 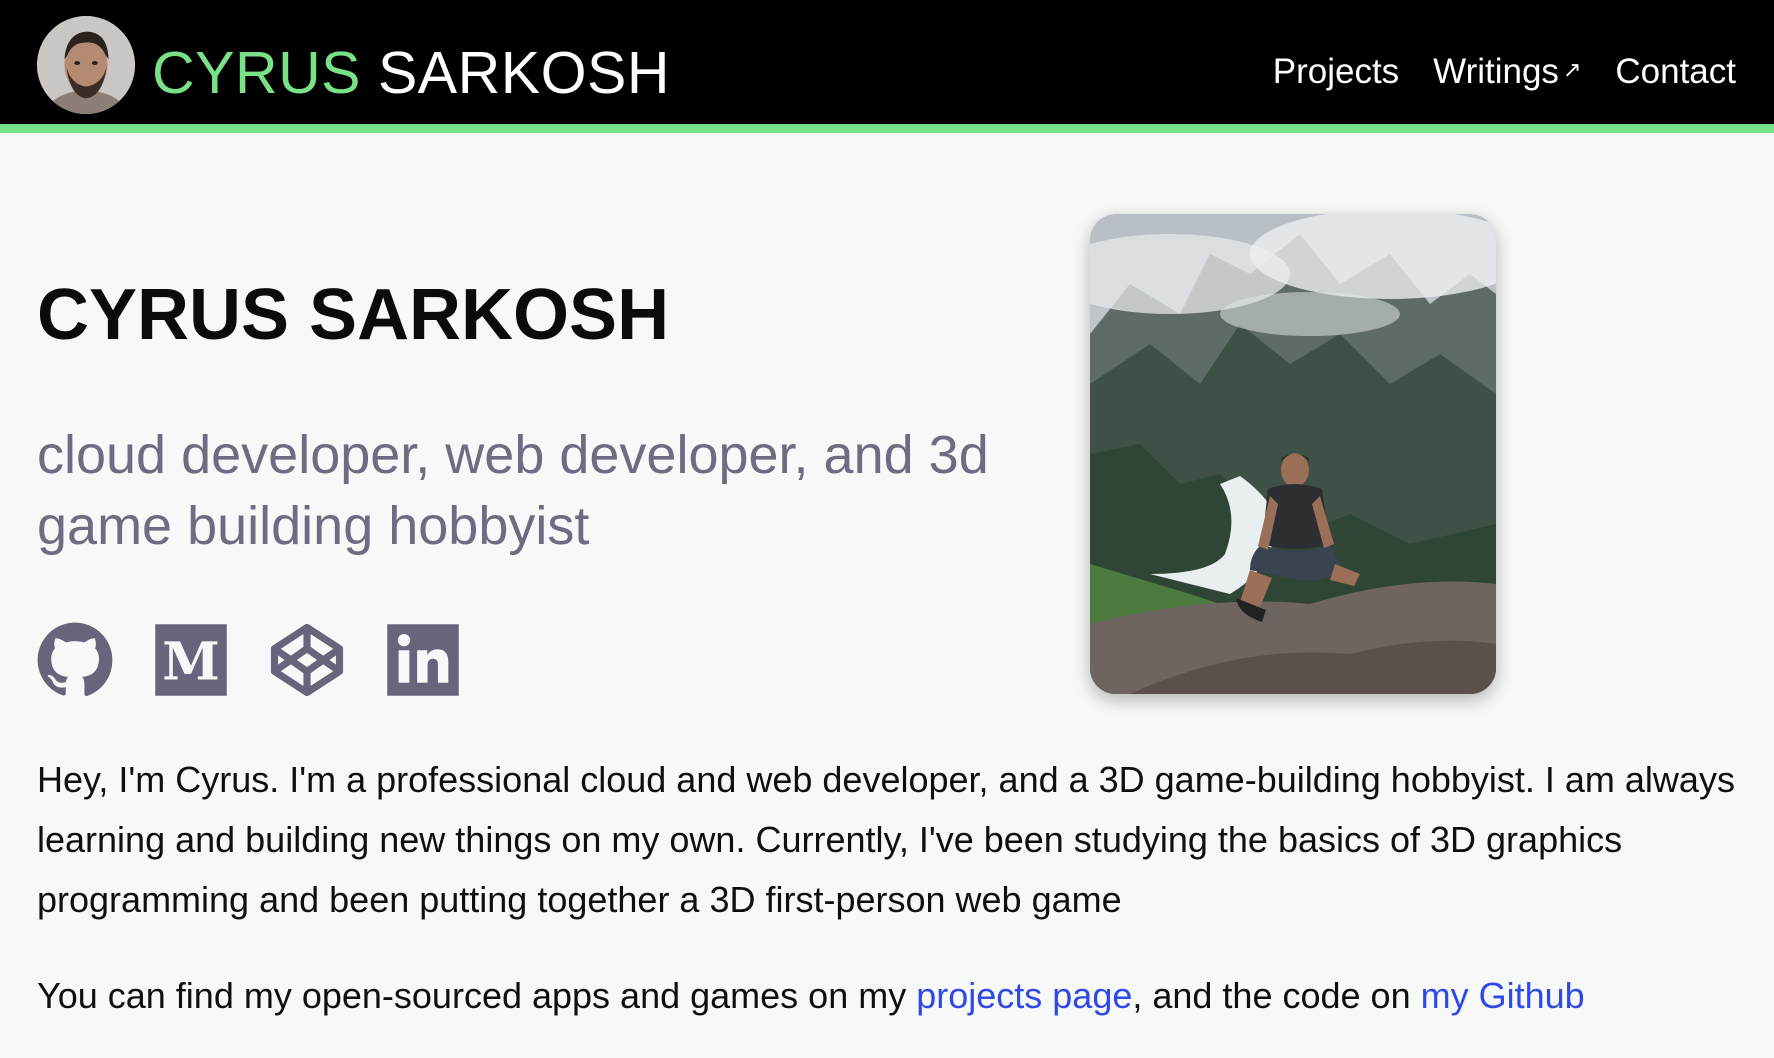 I want to click on github-text-link: my Github, so click(x=1503, y=995).